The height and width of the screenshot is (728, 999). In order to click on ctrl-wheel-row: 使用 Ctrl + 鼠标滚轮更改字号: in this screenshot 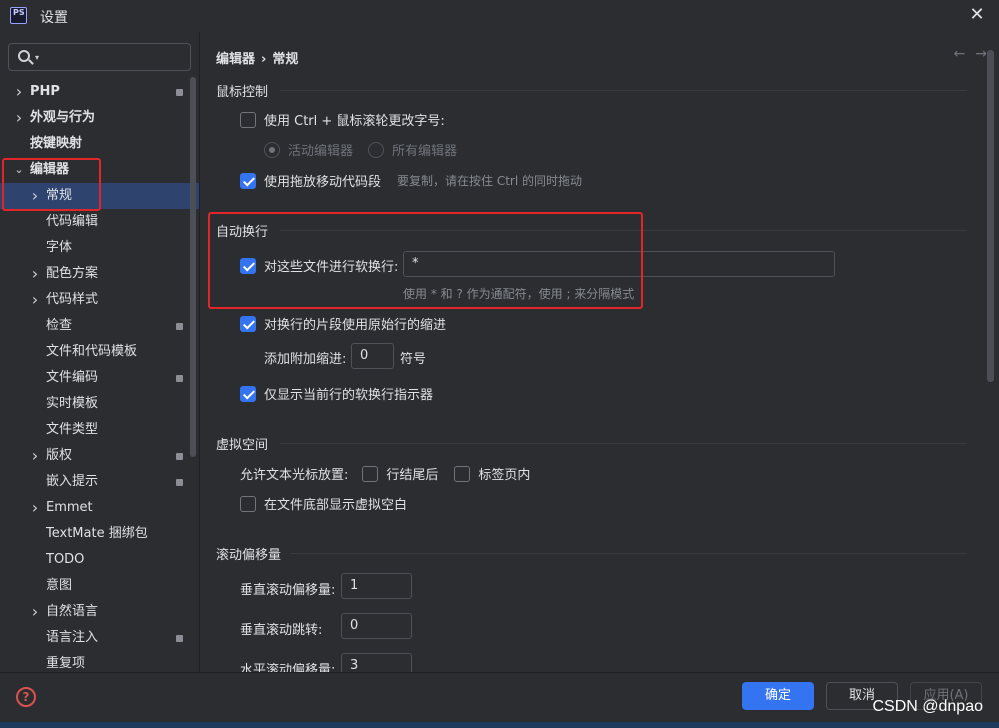, I will do `click(342, 119)`.